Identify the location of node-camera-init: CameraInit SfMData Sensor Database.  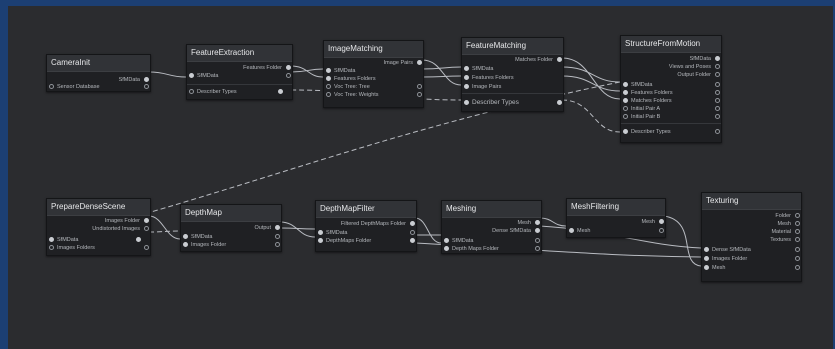
(98, 73).